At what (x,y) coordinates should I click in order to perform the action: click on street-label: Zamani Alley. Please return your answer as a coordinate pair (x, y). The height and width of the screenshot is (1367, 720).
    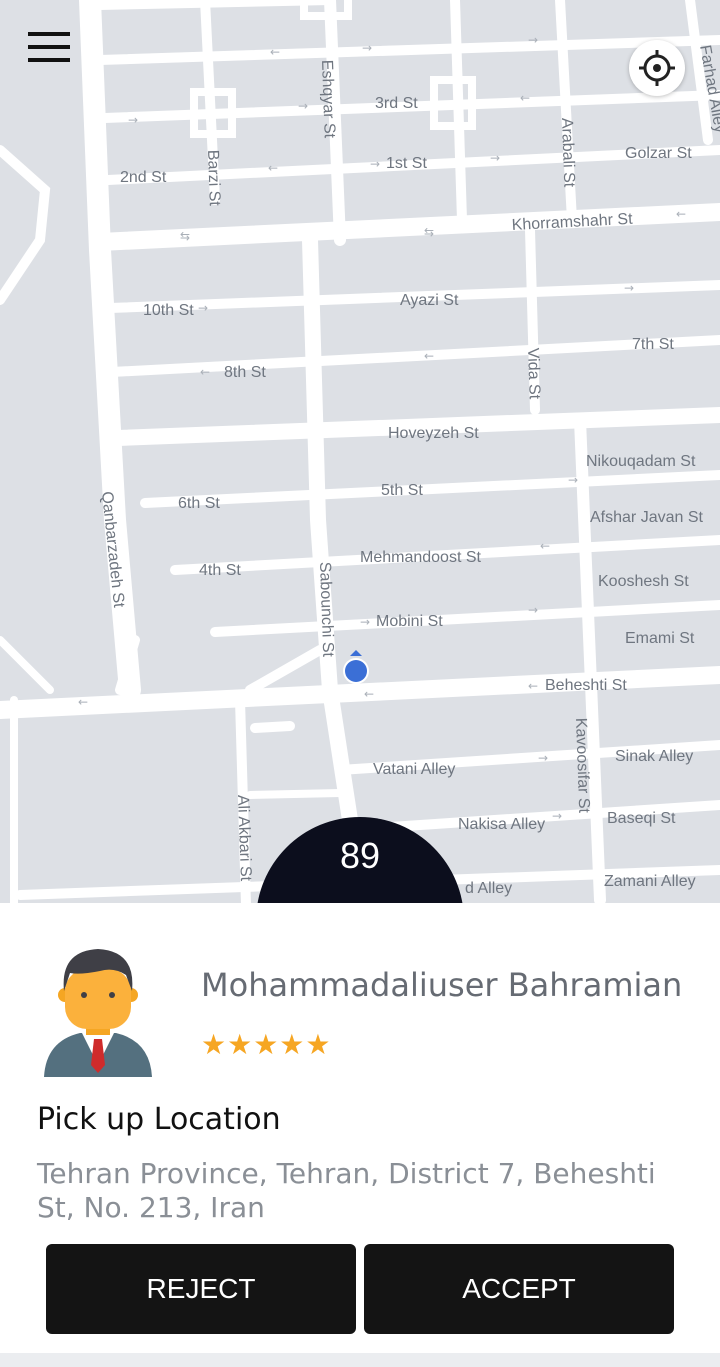
    Looking at the image, I should click on (650, 881).